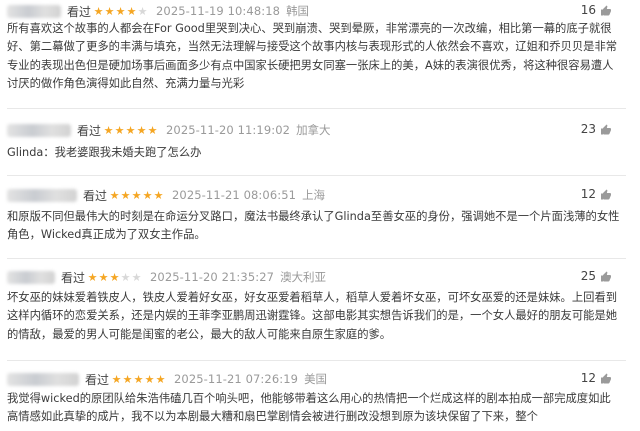  I want to click on review-header: 看过 ★ ★ ★ ★ ★ 2025-11-21 08:06:51 上海 12, so click(316, 195).